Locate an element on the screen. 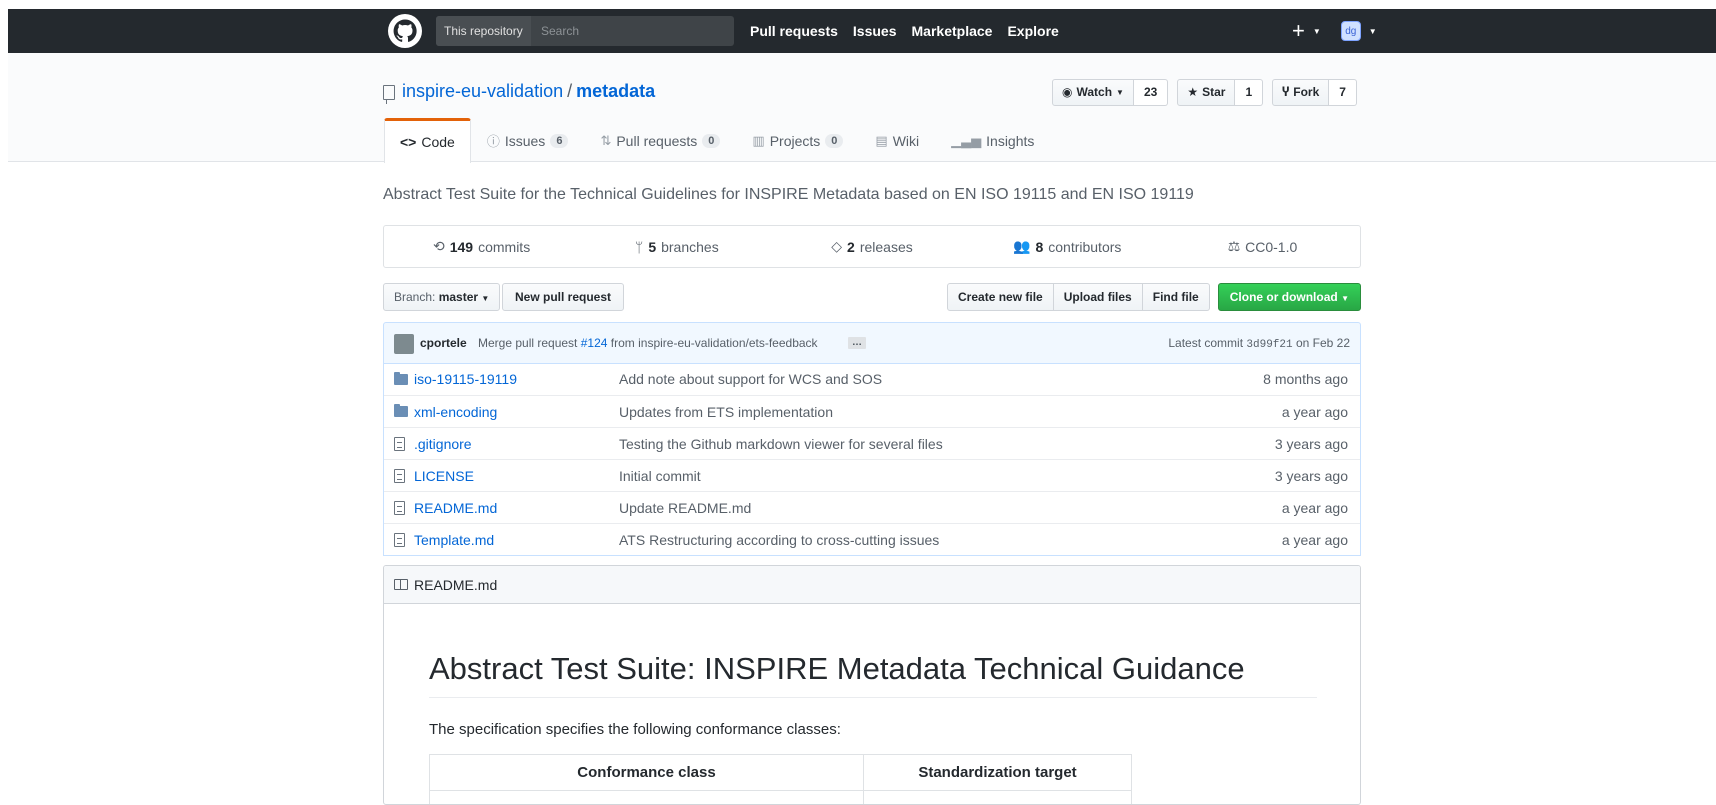 This screenshot has width=1716, height=805. license-link: ⚖ CC0-1.0 is located at coordinates (1262, 246).